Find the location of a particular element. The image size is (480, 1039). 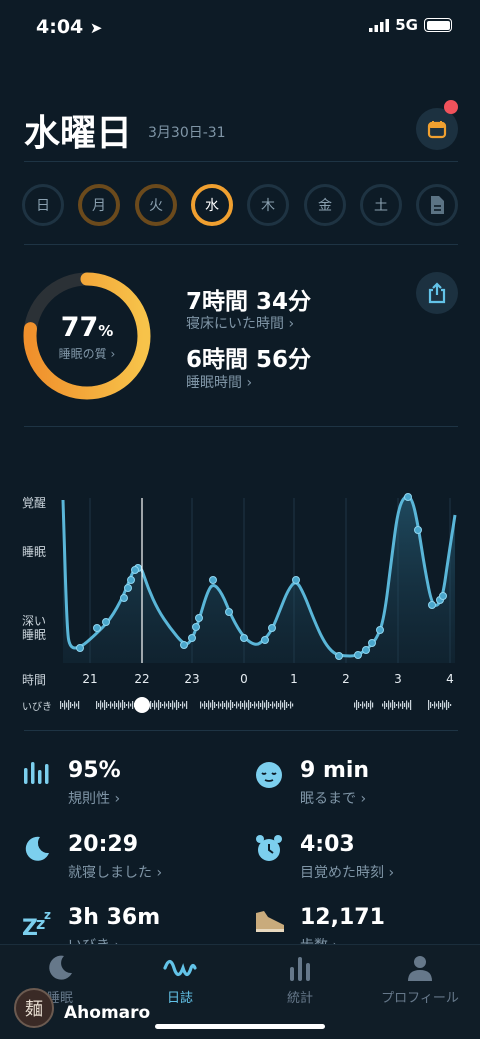

stat-2: 20:29 就寝しました › is located at coordinates (132, 862).